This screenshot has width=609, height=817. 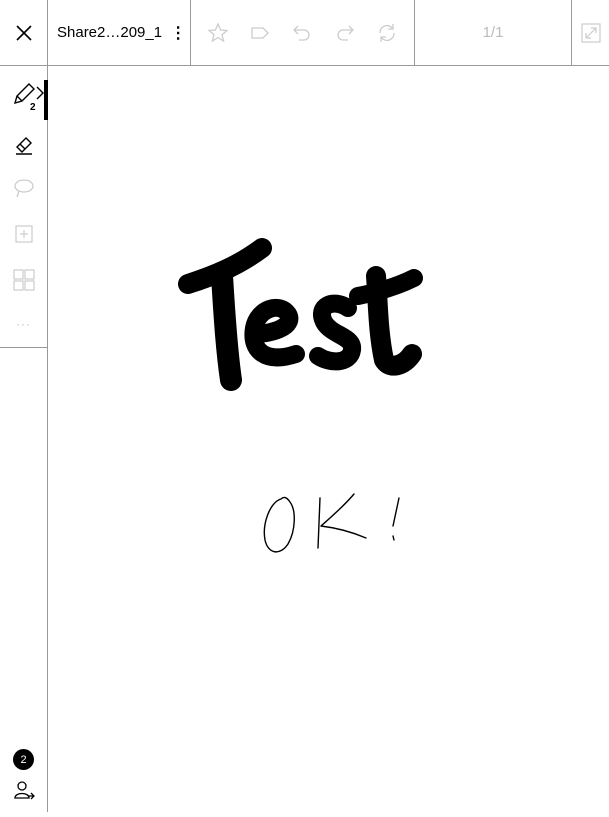 I want to click on layout-icon, so click(x=23, y=280).